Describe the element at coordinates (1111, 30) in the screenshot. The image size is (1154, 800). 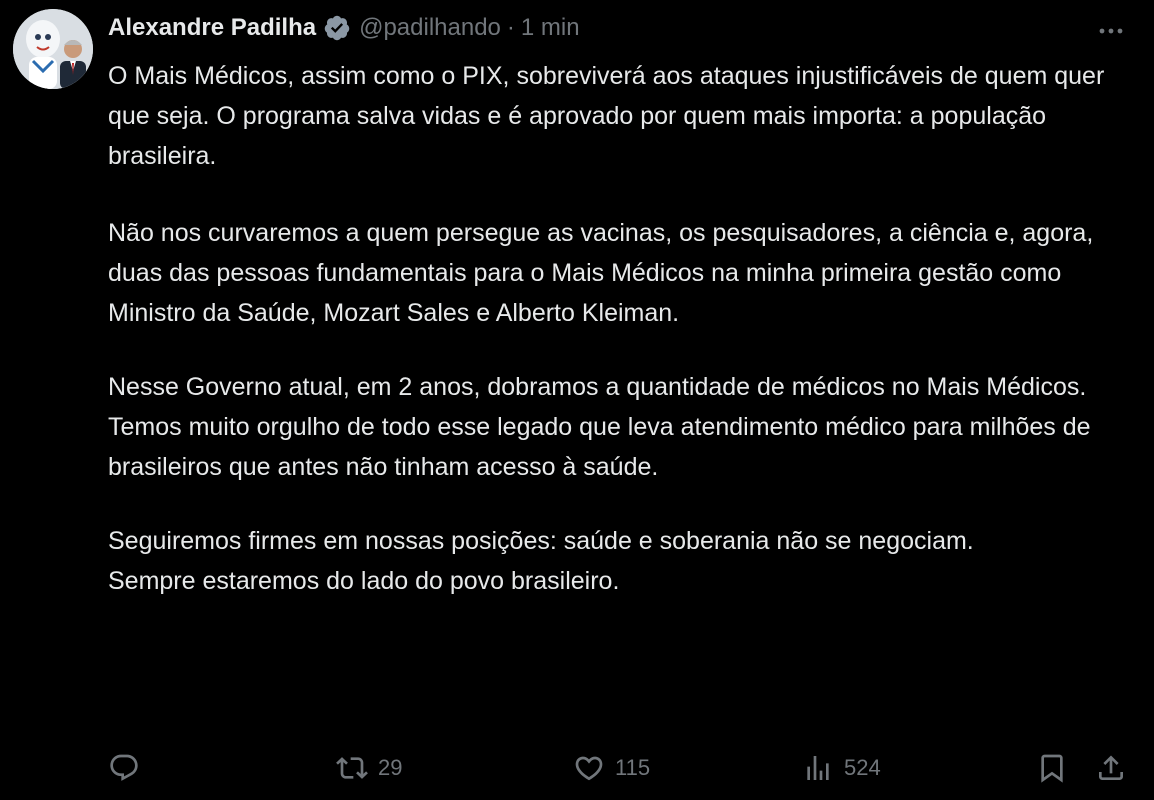
I see `more-options-icon` at that location.